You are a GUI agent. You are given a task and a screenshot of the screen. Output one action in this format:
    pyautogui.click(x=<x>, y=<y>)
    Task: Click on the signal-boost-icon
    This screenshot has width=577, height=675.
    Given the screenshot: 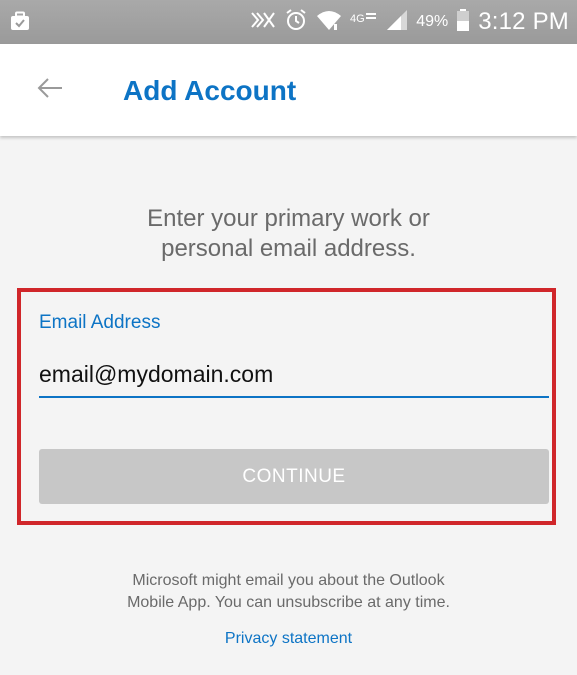 What is the action you would take?
    pyautogui.click(x=263, y=22)
    